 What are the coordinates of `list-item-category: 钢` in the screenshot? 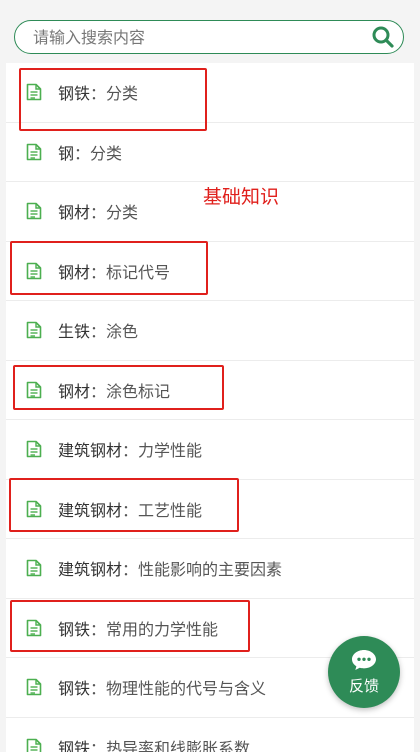 It's located at (66, 153).